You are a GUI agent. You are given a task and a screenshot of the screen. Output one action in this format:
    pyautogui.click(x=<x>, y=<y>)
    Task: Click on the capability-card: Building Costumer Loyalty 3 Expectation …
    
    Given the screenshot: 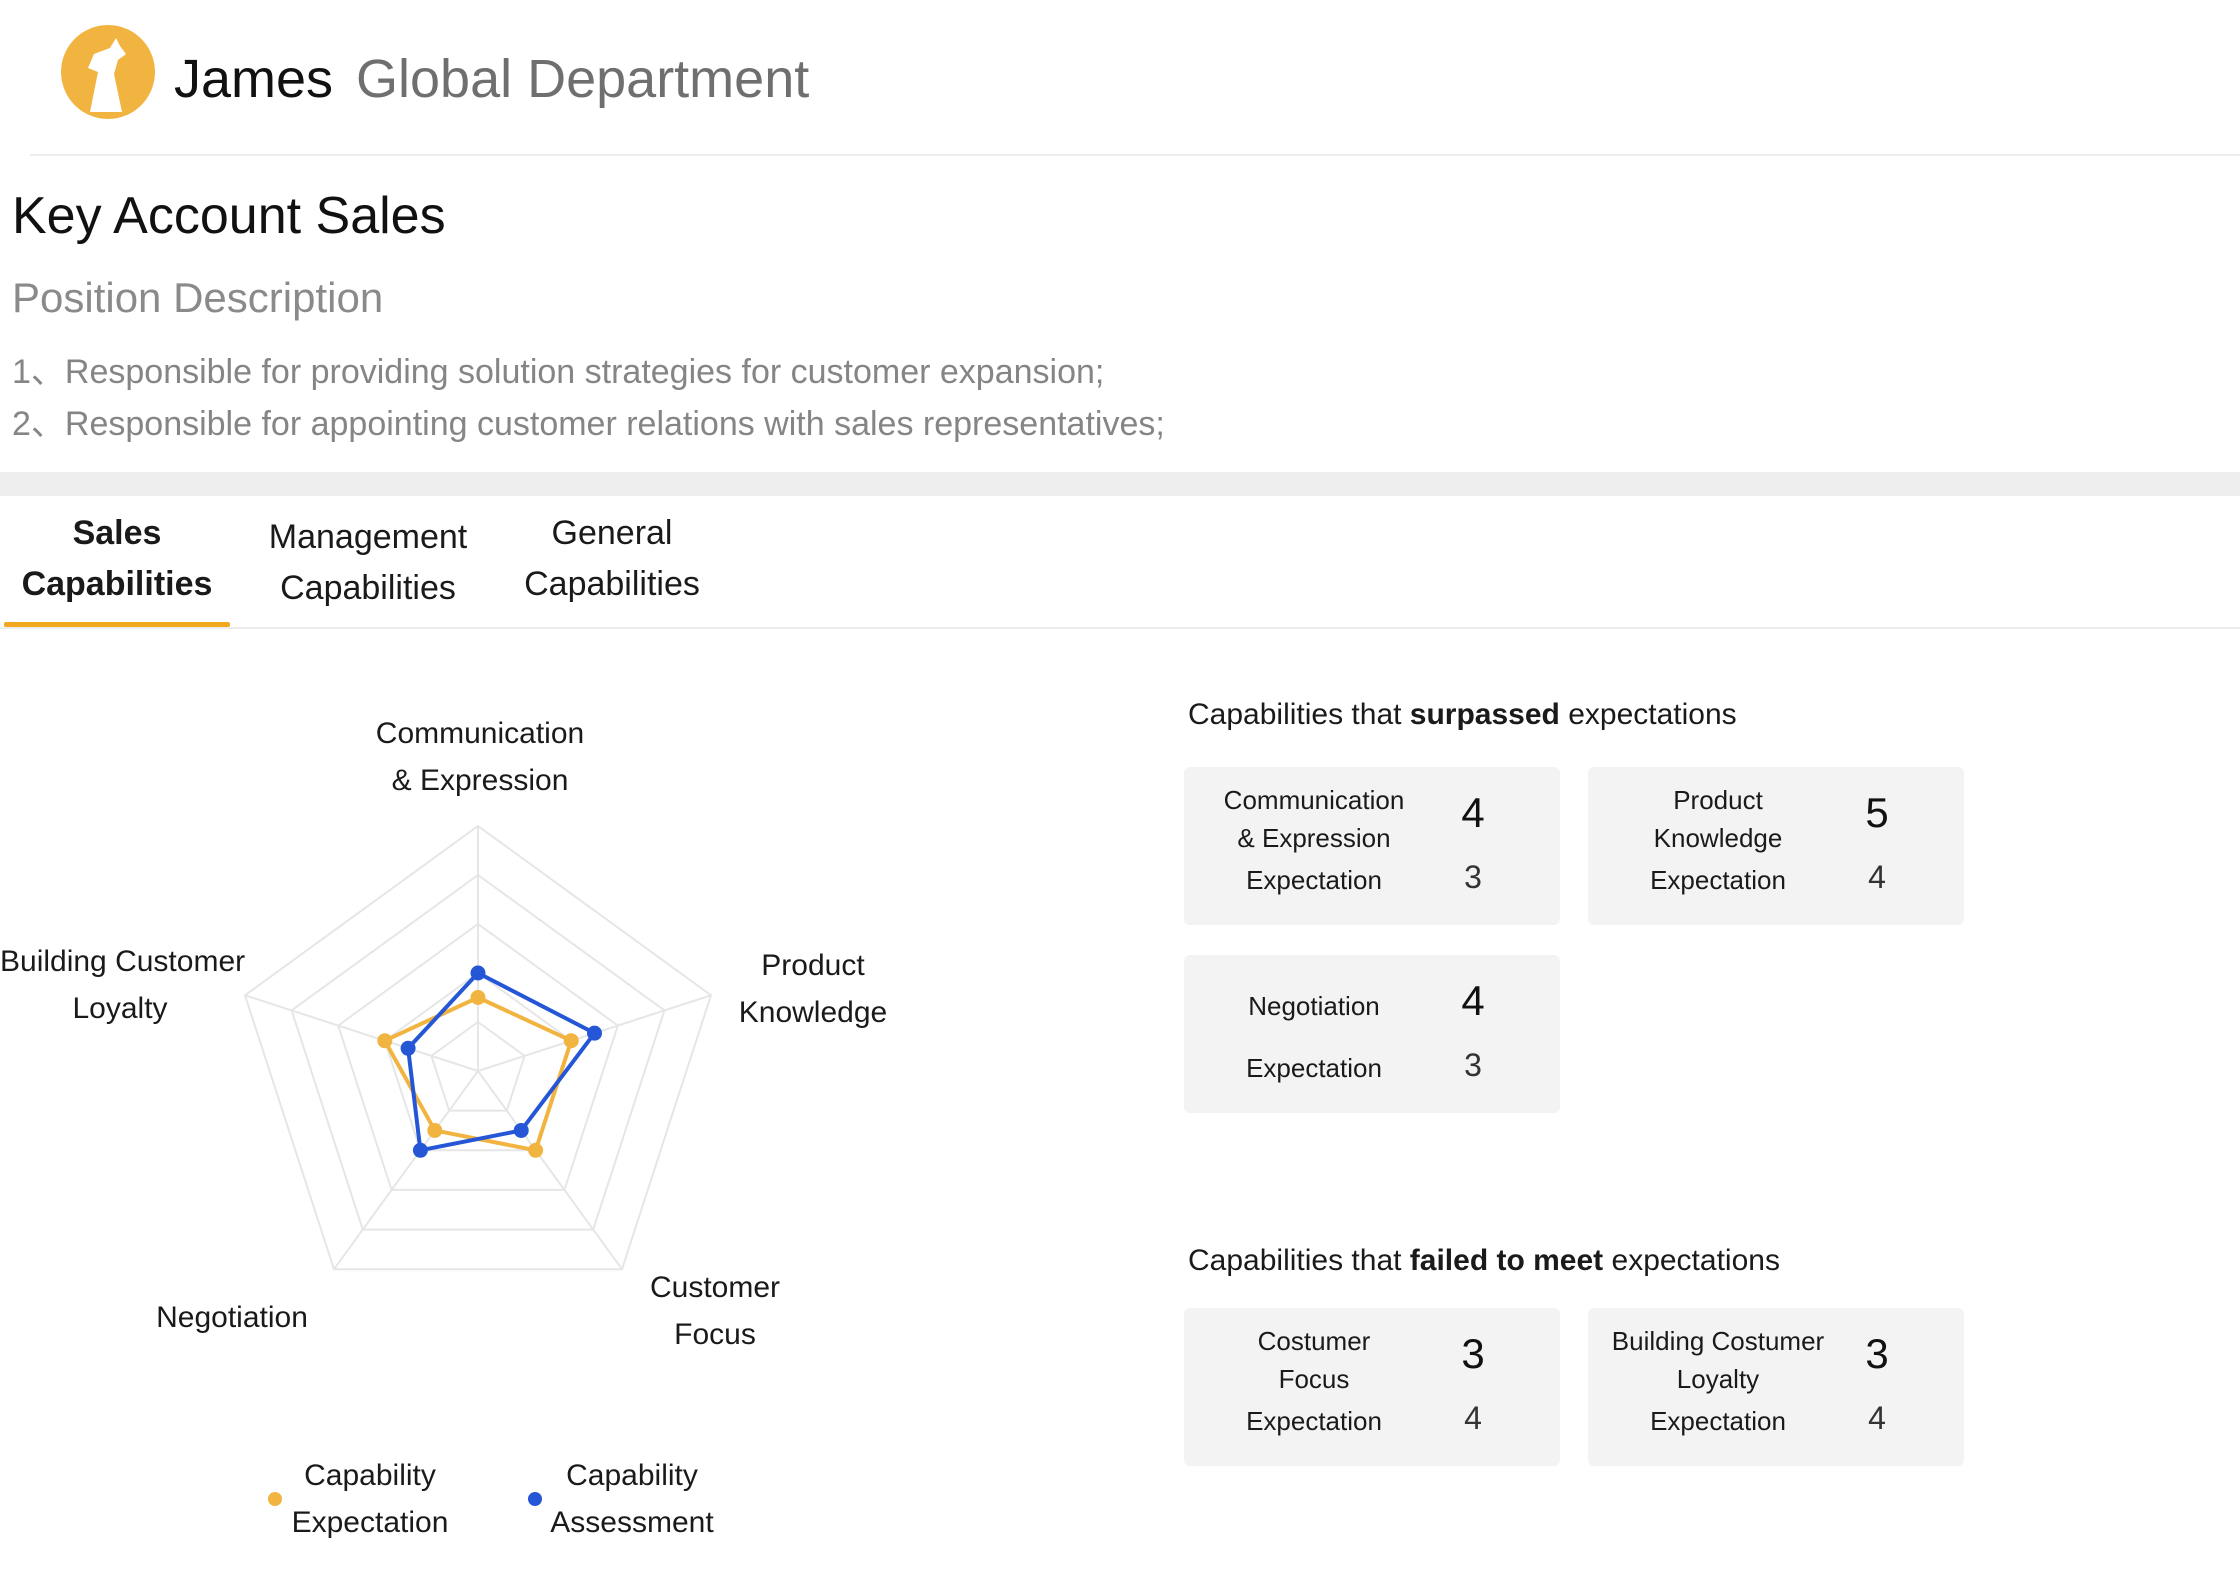 What is the action you would take?
    pyautogui.click(x=1776, y=1387)
    